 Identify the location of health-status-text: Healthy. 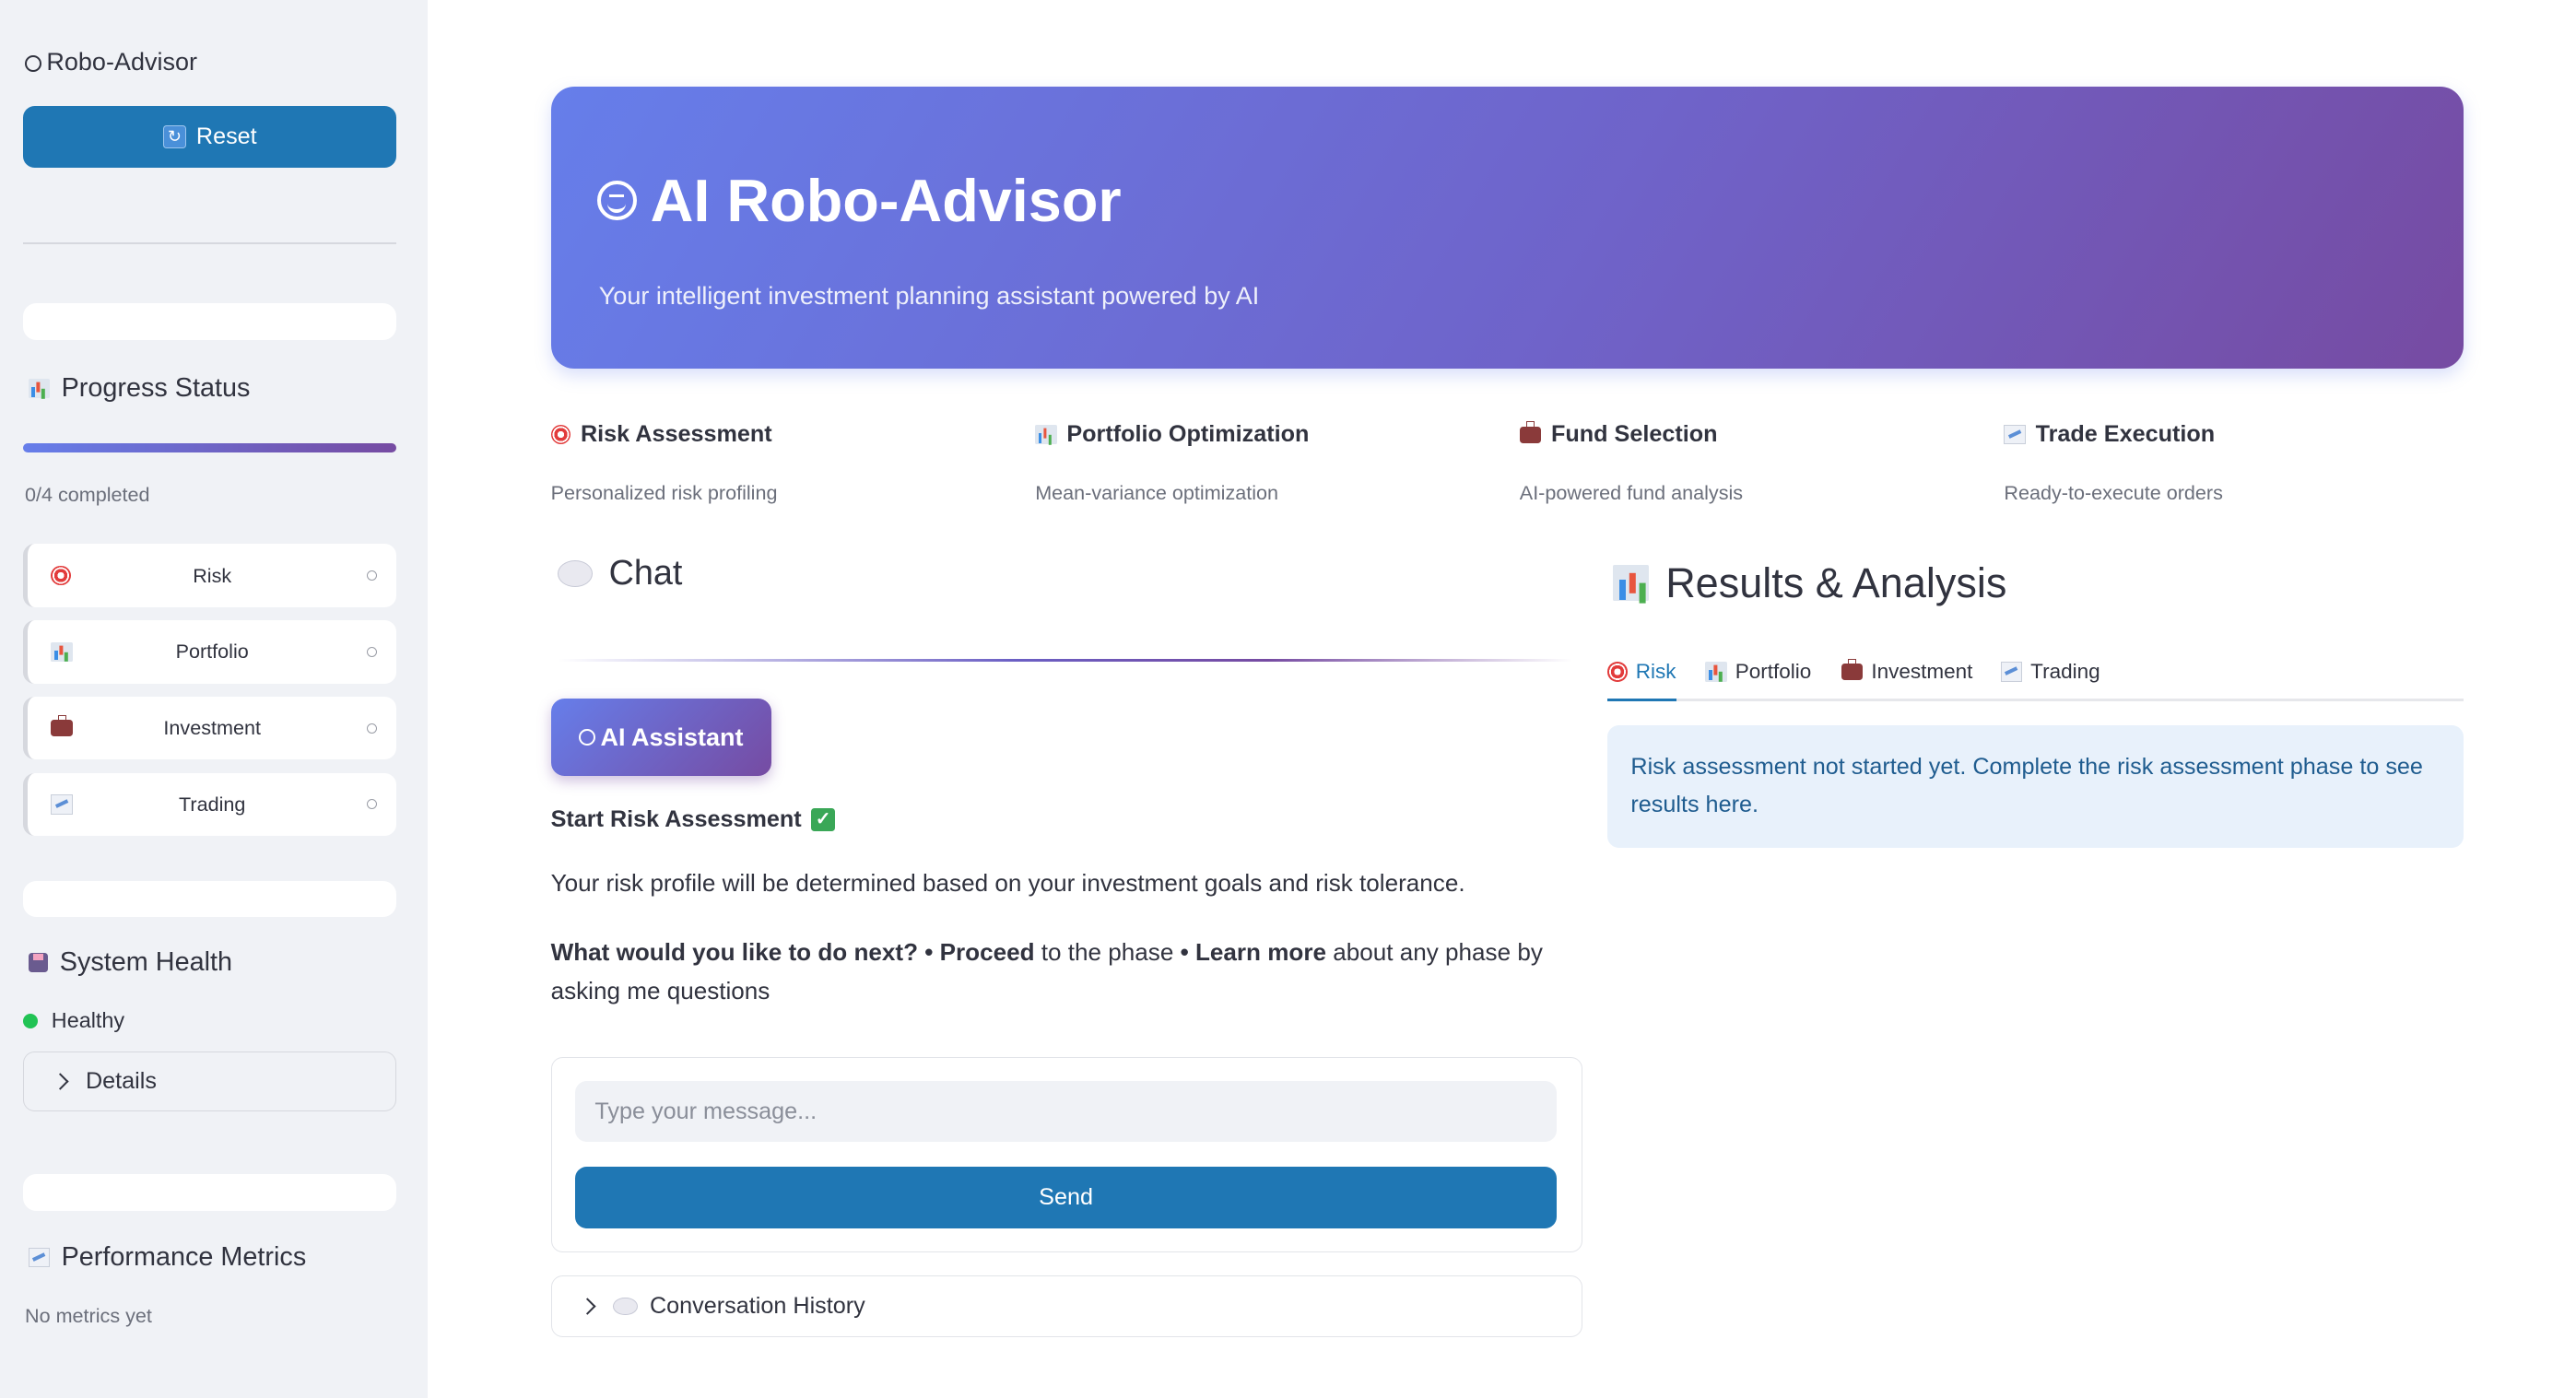
(88, 1020).